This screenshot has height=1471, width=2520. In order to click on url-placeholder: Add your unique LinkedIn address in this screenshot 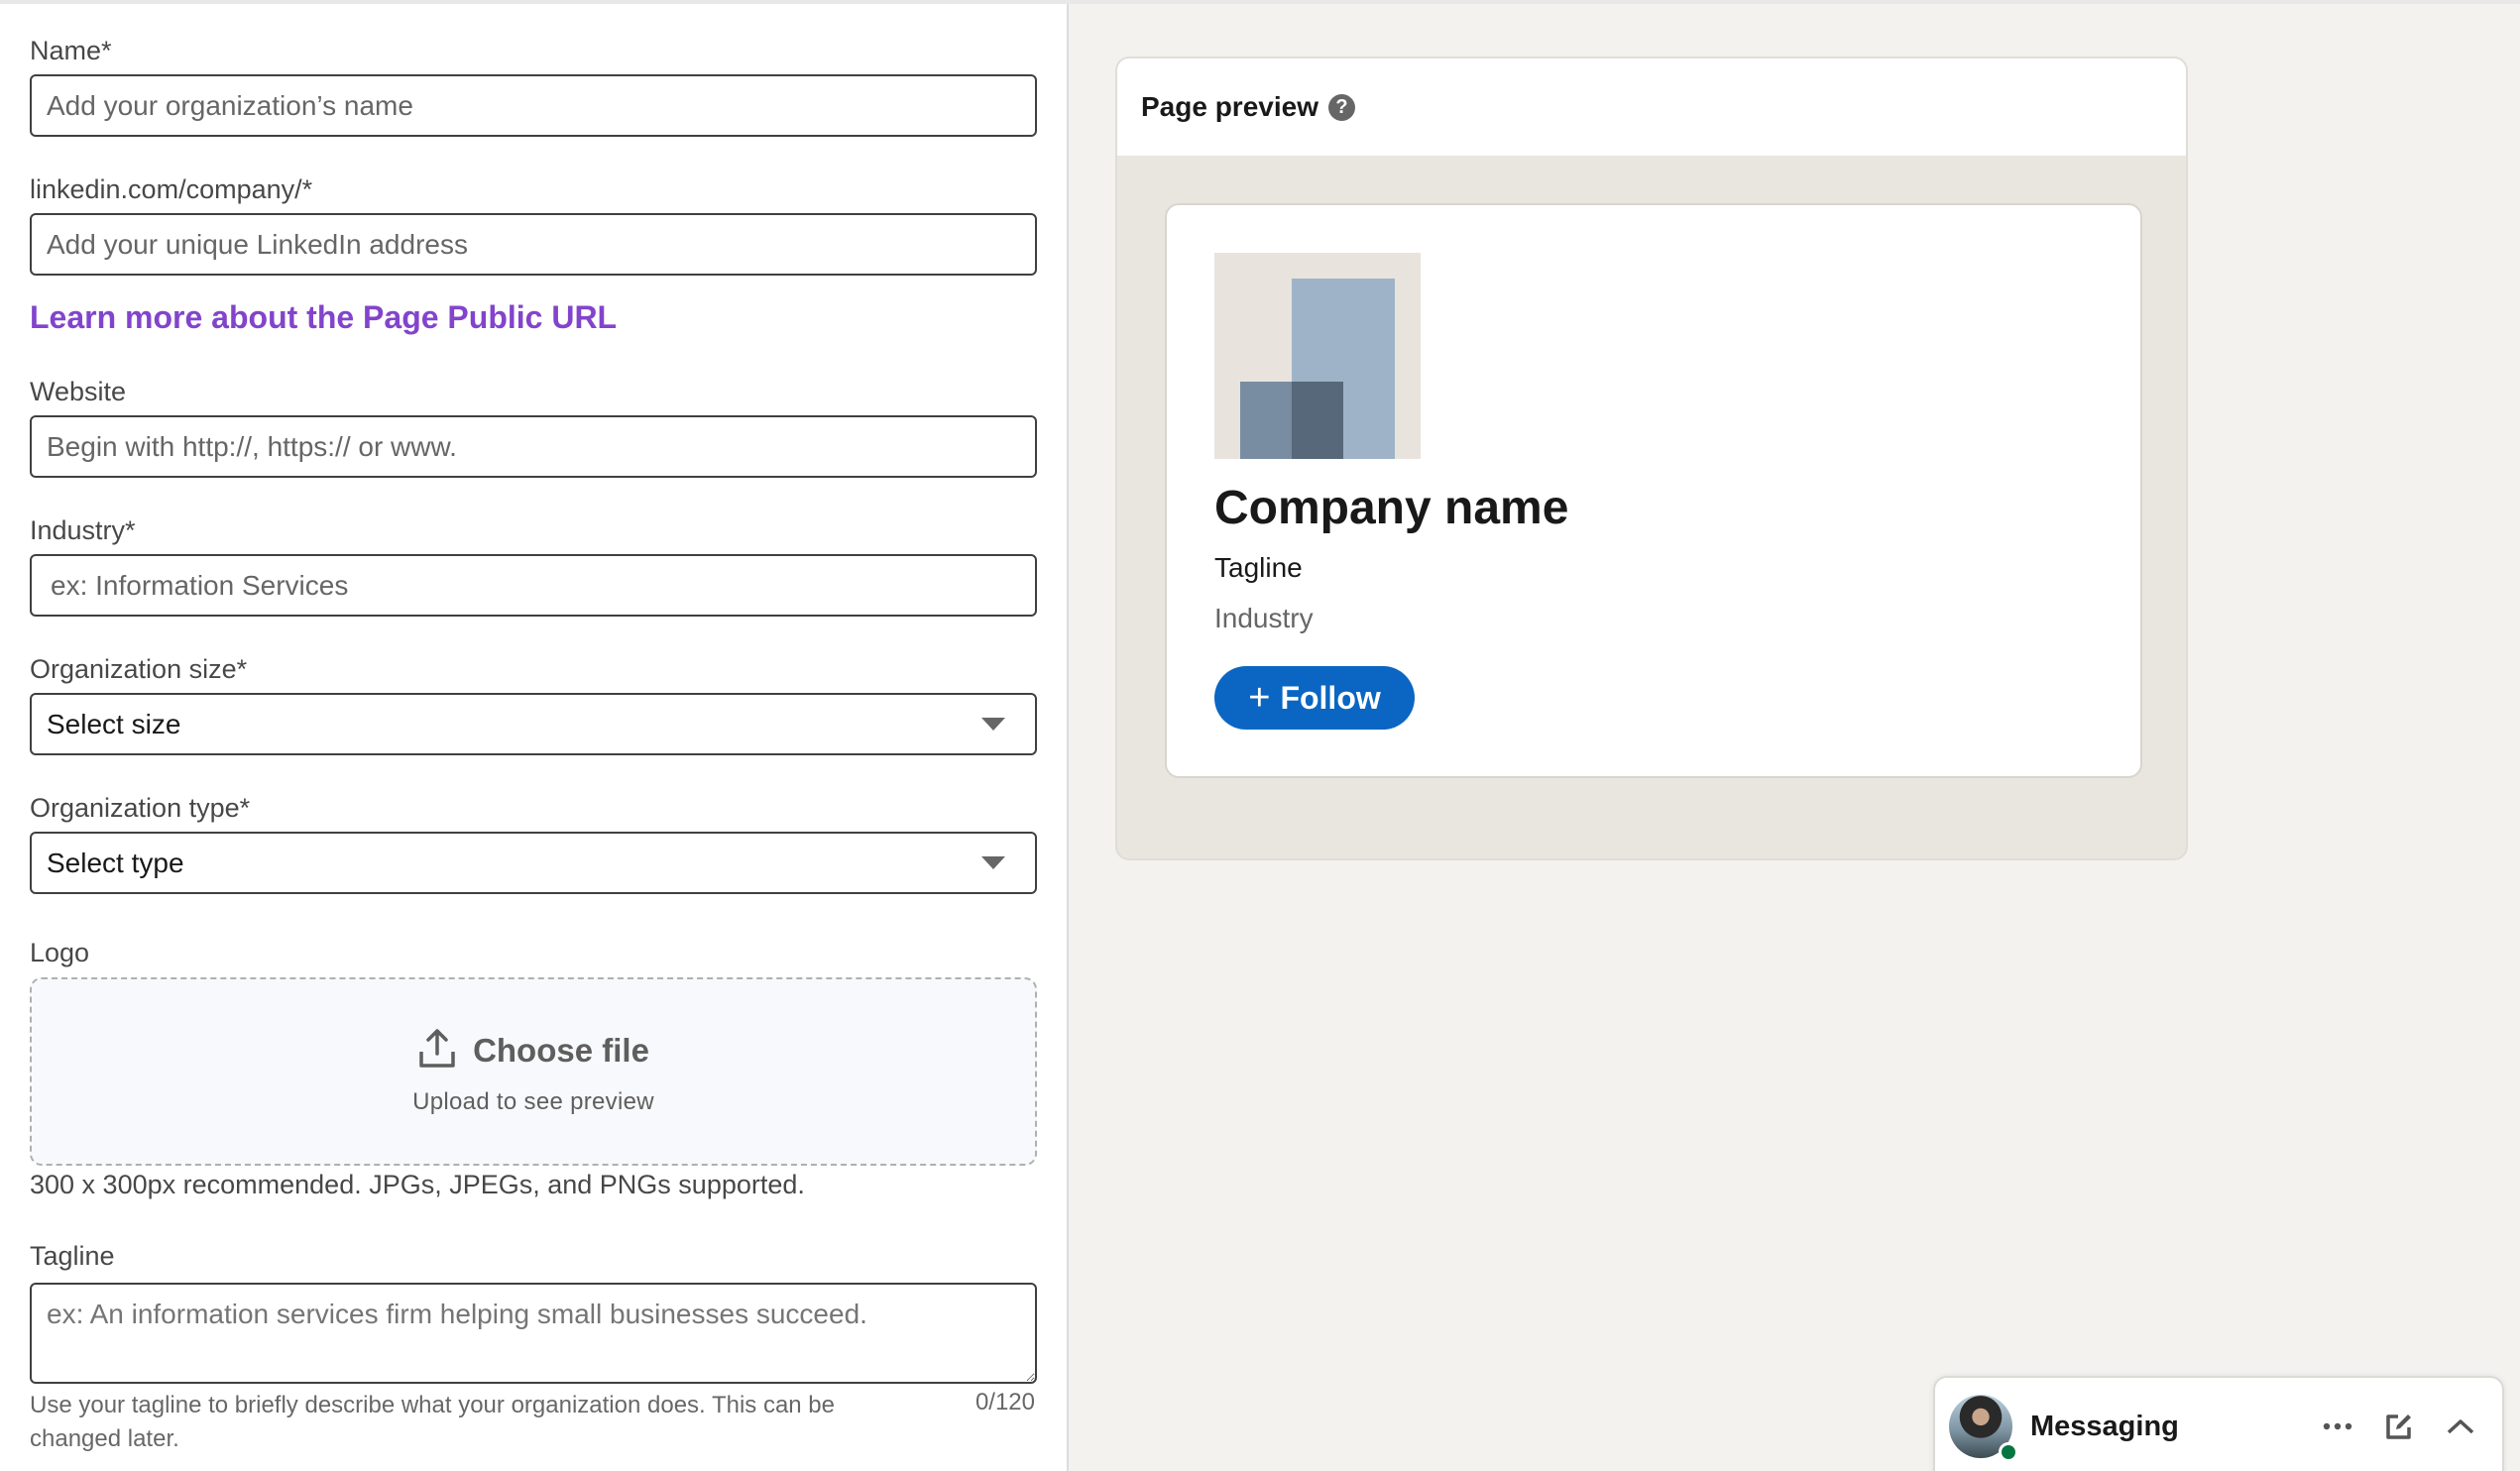, I will do `click(257, 244)`.